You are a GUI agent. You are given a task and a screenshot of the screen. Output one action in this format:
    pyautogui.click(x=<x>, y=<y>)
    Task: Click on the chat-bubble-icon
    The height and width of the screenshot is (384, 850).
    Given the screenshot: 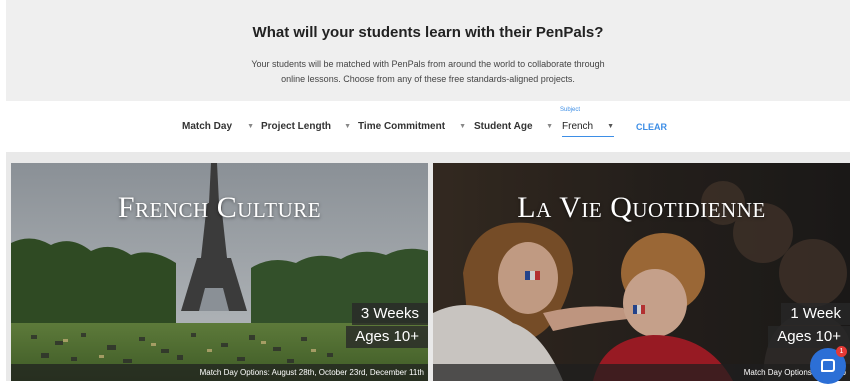 What is the action you would take?
    pyautogui.click(x=828, y=365)
    